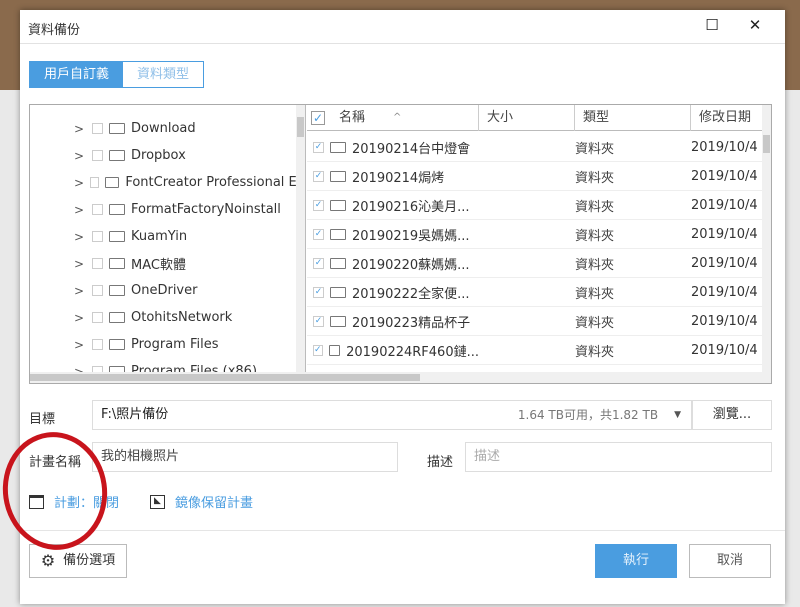  Describe the element at coordinates (42, 419) in the screenshot. I see `target-label: 目標` at that location.